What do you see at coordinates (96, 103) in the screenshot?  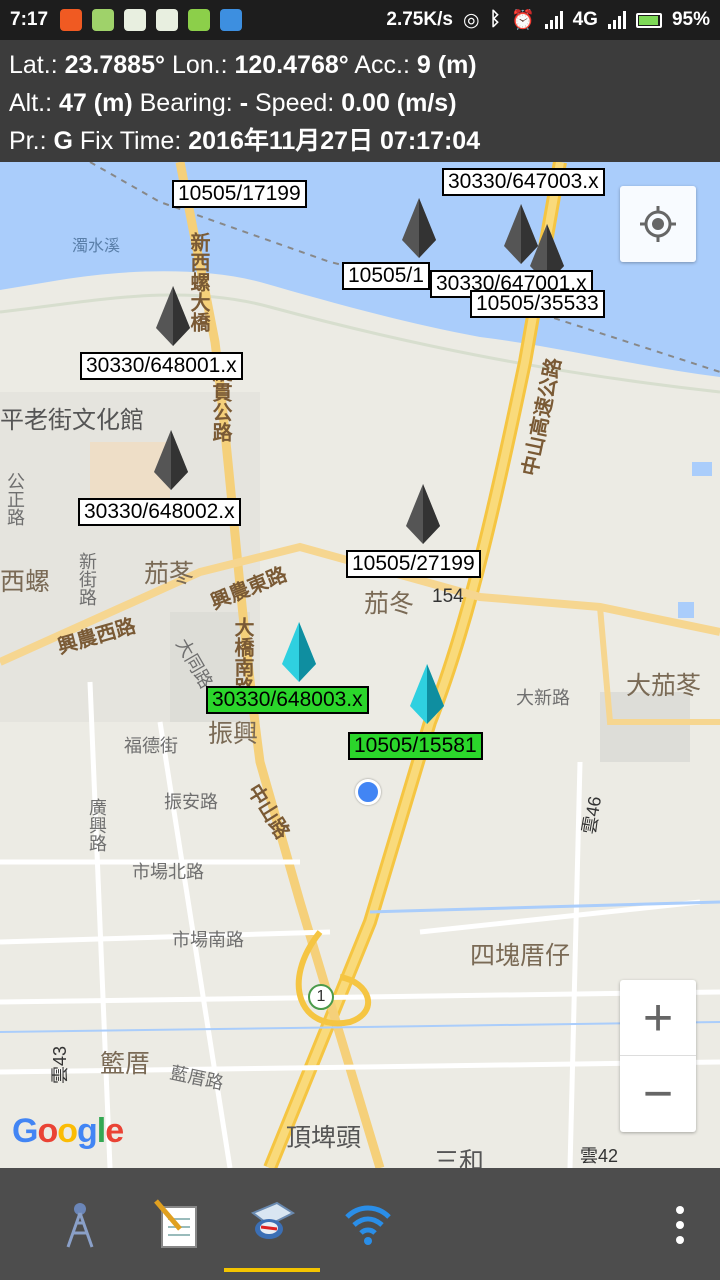 I see `alt-value: 47 (m)` at bounding box center [96, 103].